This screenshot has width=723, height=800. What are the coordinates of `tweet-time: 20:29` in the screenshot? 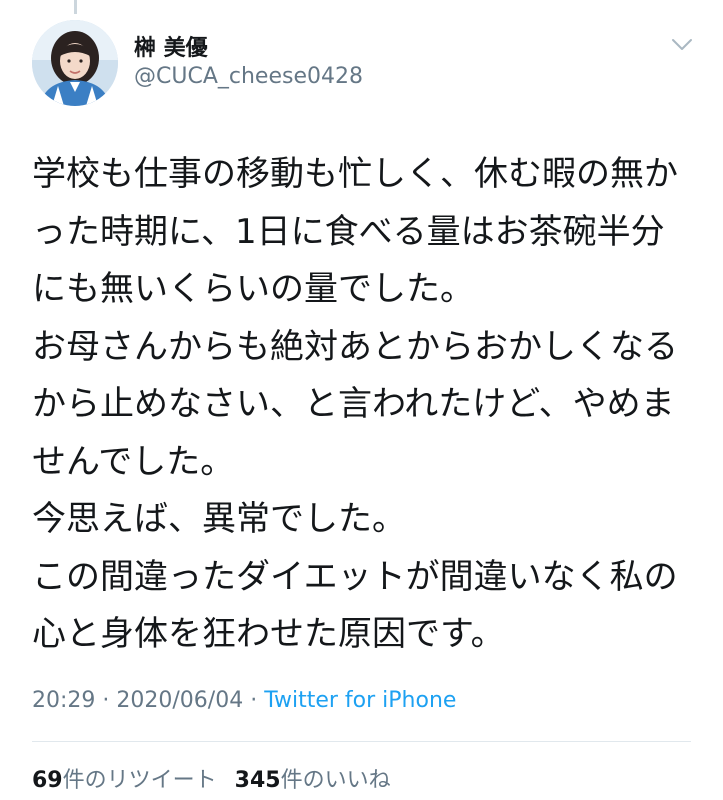 It's located at (64, 700).